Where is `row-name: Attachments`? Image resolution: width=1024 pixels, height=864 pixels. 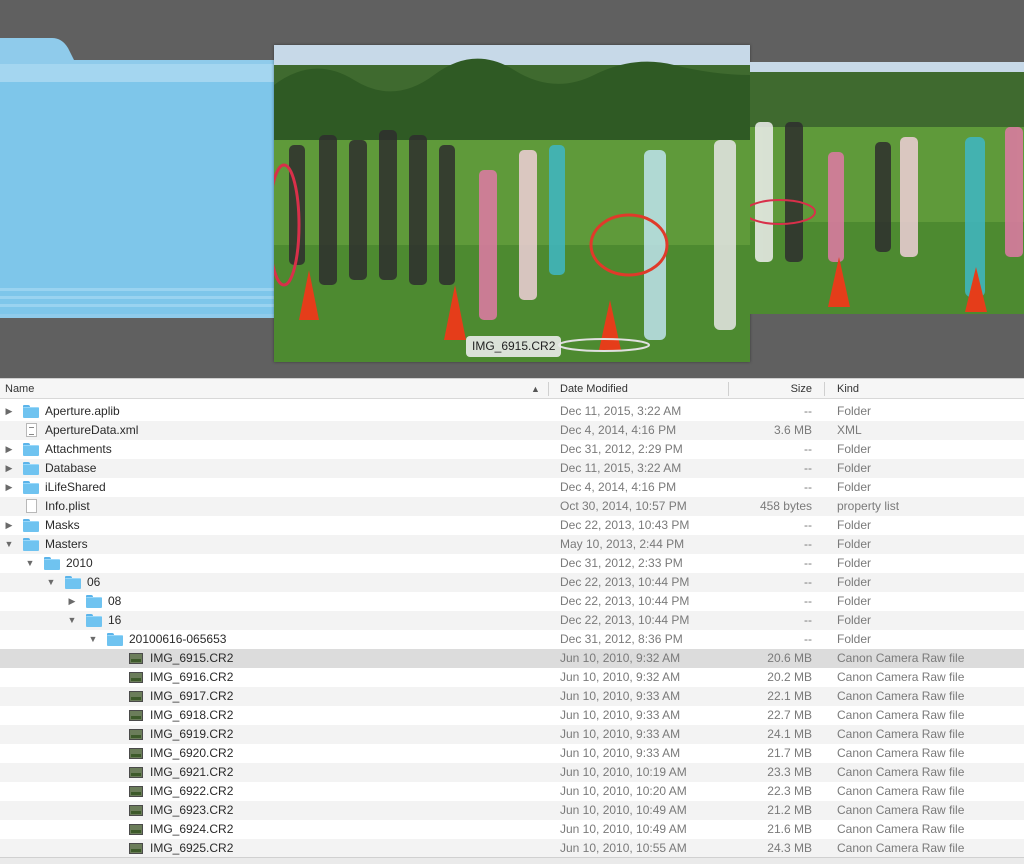
row-name: Attachments is located at coordinates (78, 449).